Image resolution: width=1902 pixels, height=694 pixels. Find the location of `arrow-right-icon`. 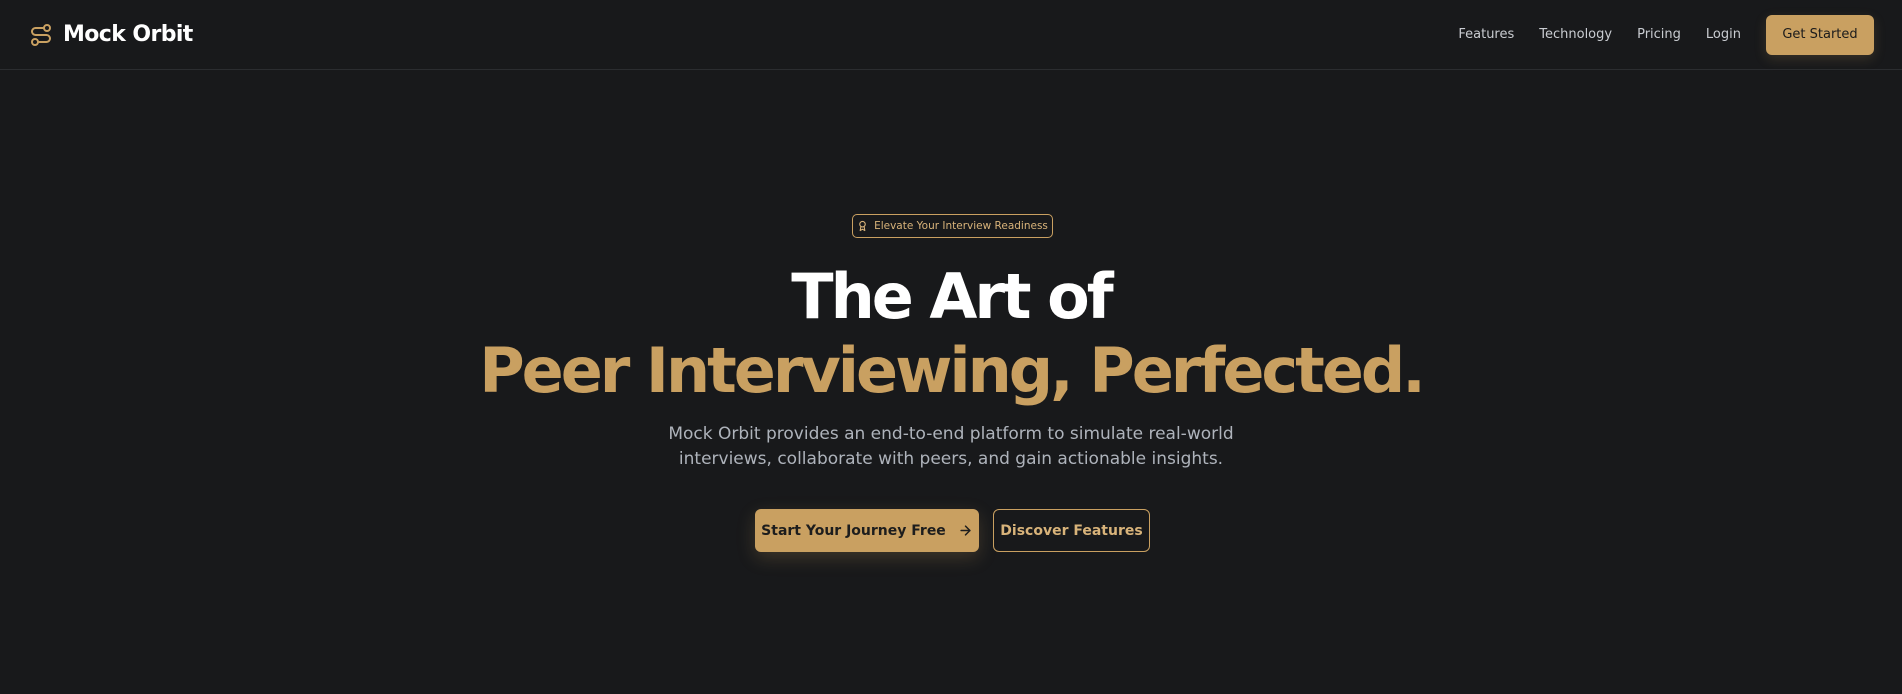

arrow-right-icon is located at coordinates (965, 530).